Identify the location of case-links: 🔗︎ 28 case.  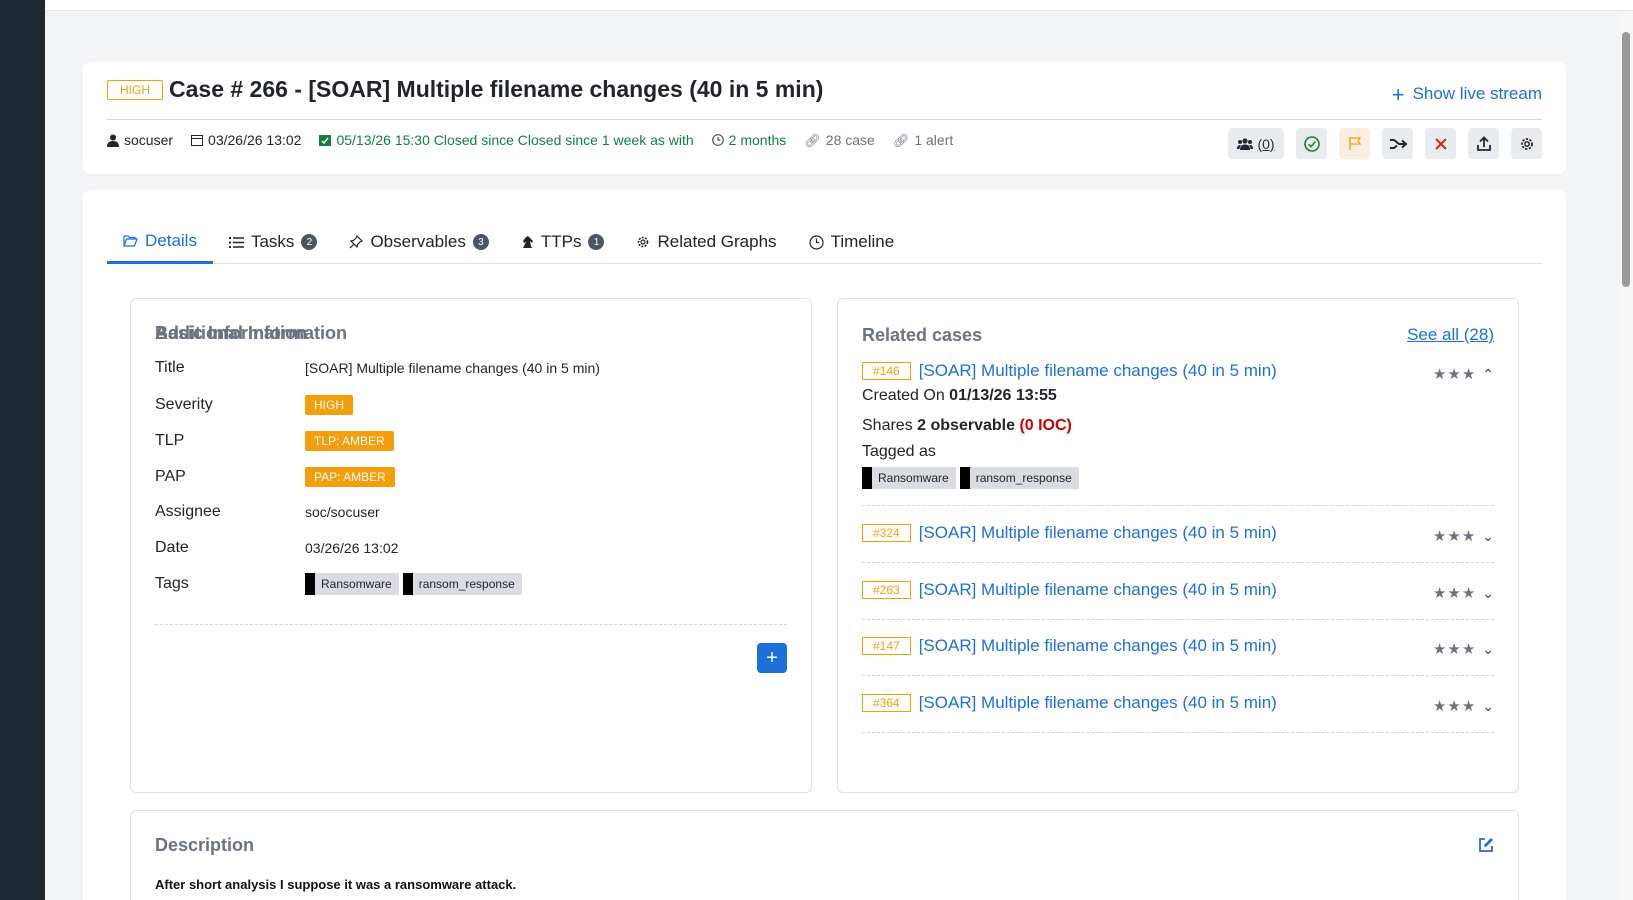
(839, 140).